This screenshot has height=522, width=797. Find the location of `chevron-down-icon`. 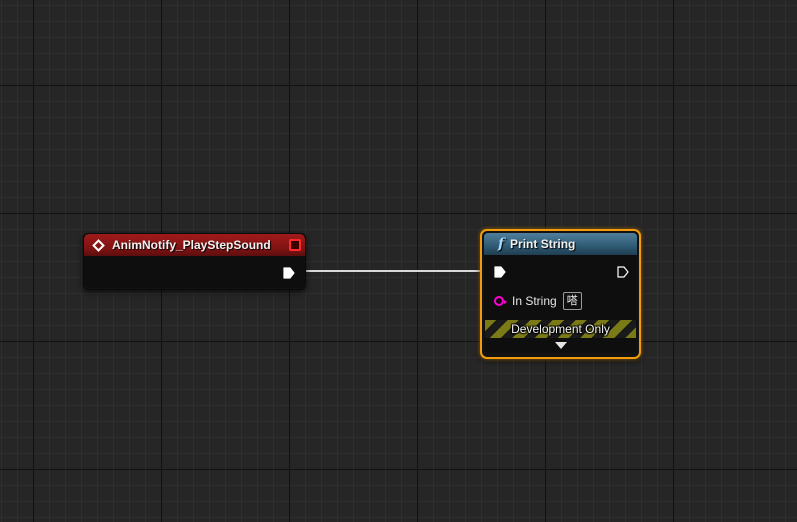

chevron-down-icon is located at coordinates (560, 345).